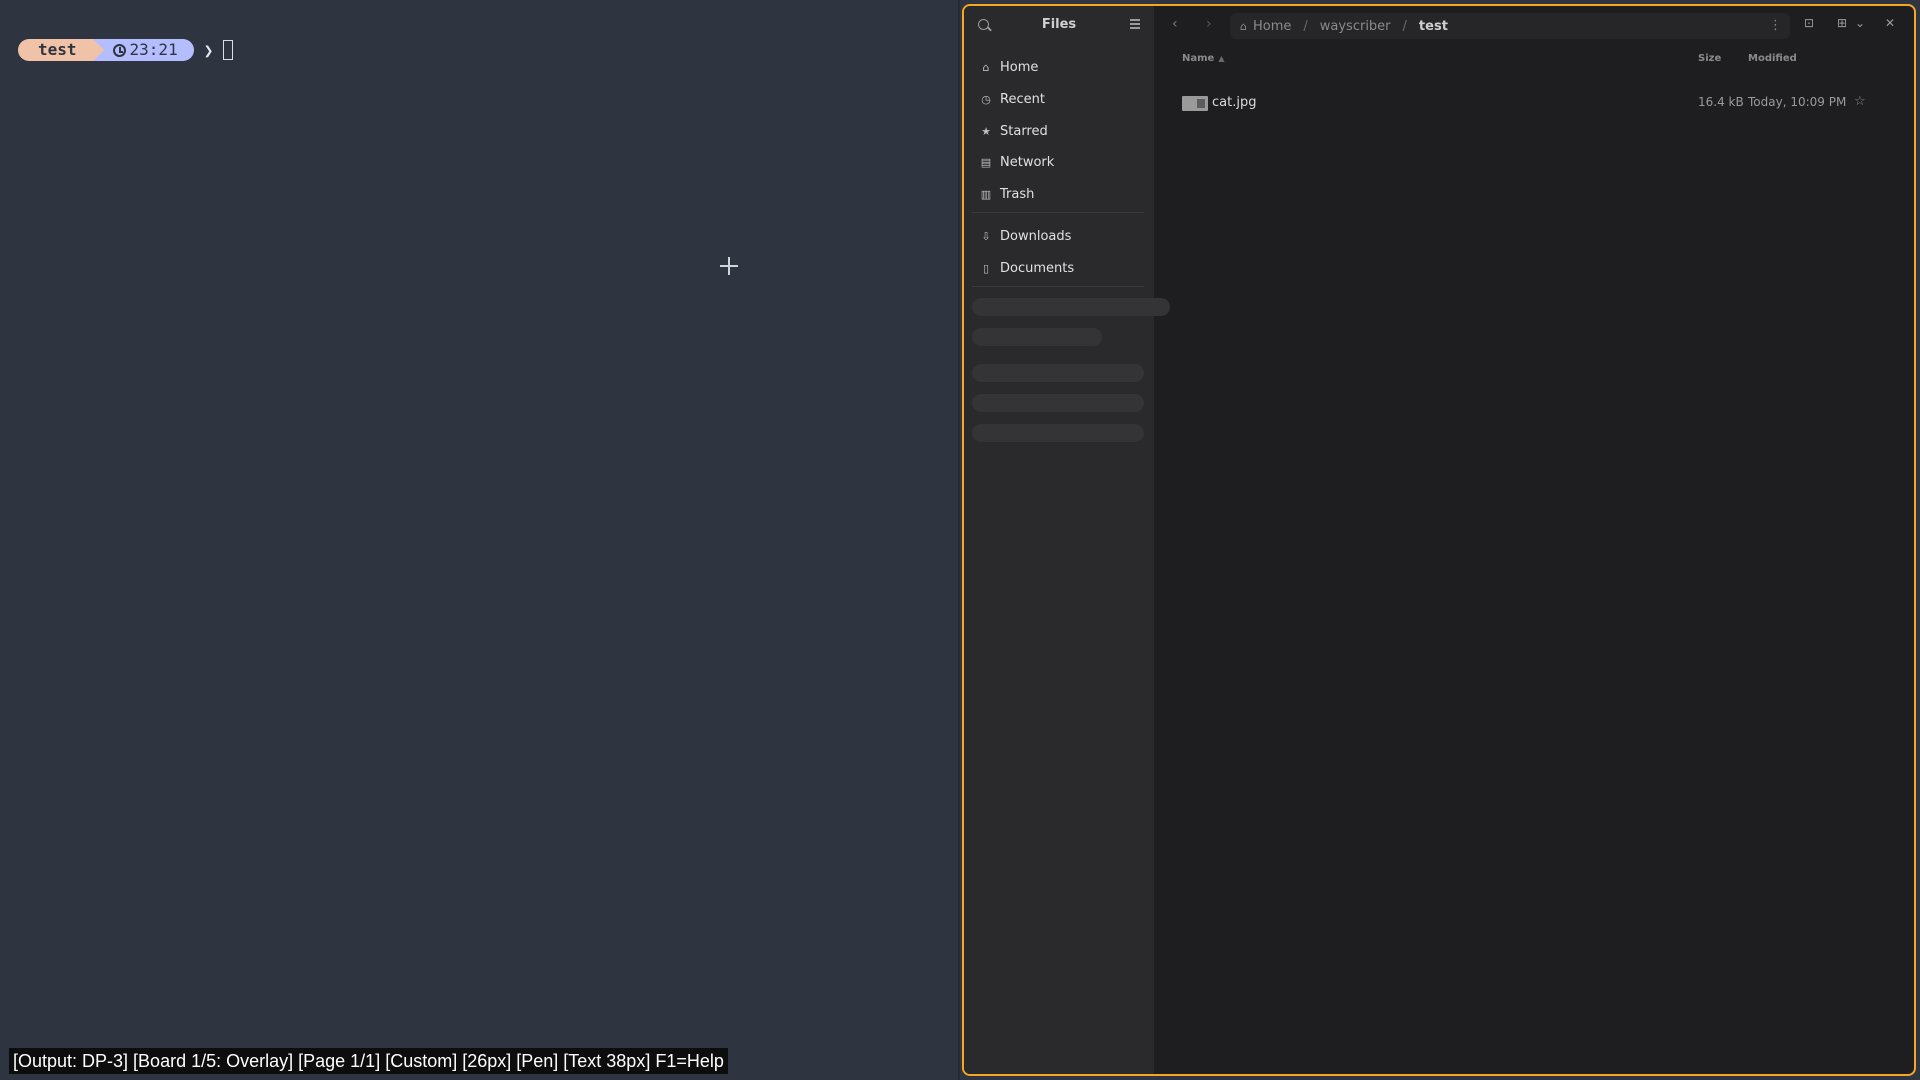 Image resolution: width=1920 pixels, height=1080 pixels. What do you see at coordinates (1809, 23) in the screenshot?
I see `new-folder-icon: ⊡` at bounding box center [1809, 23].